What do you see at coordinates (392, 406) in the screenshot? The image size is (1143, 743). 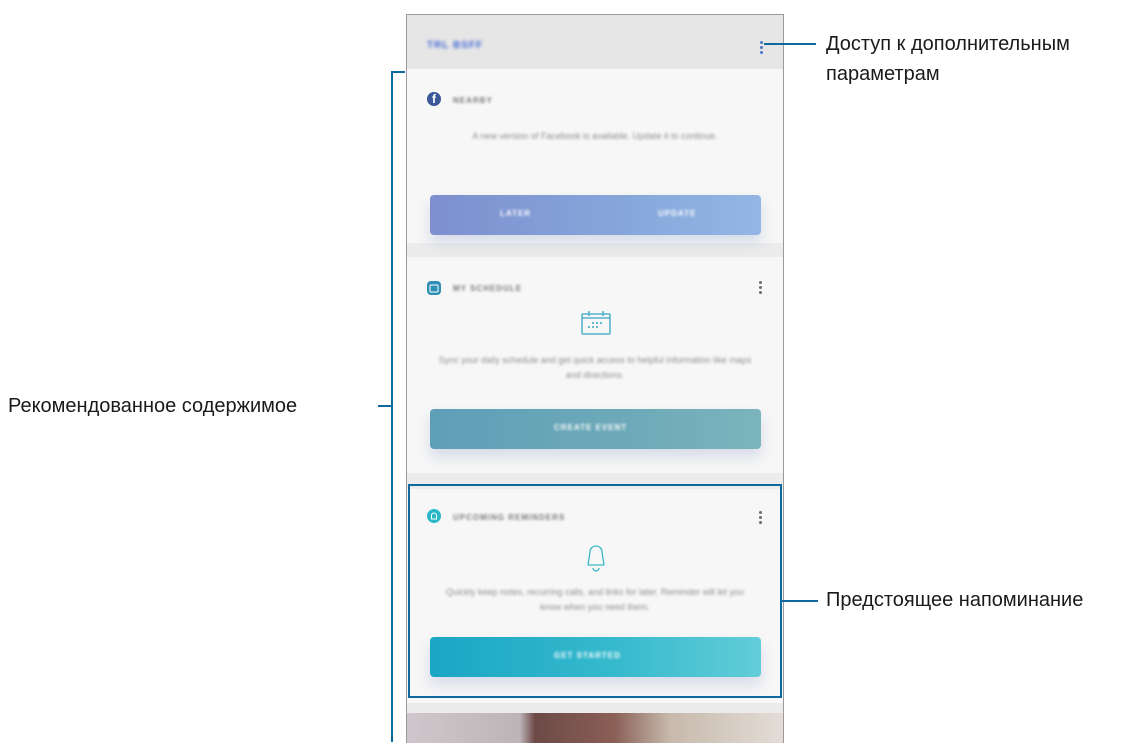 I see `bracket-vertical-line` at bounding box center [392, 406].